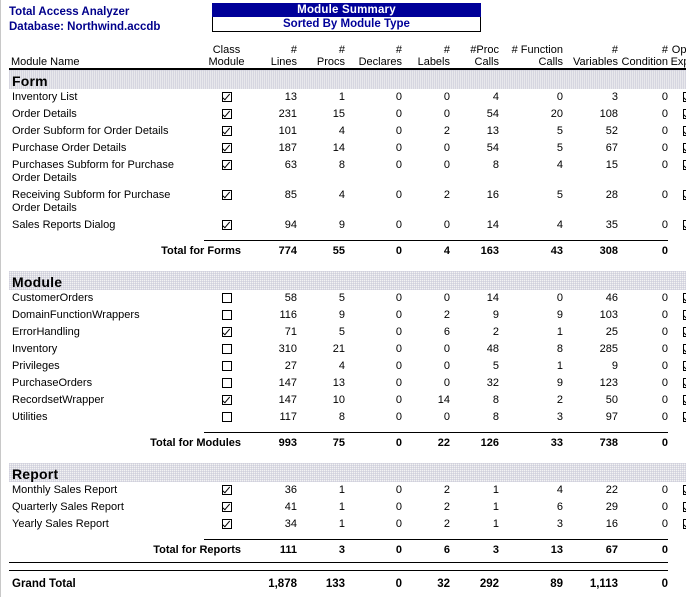  I want to click on table-row: CustomerOrders 58 5 0 0 14 0 46 0, so click(347, 298).